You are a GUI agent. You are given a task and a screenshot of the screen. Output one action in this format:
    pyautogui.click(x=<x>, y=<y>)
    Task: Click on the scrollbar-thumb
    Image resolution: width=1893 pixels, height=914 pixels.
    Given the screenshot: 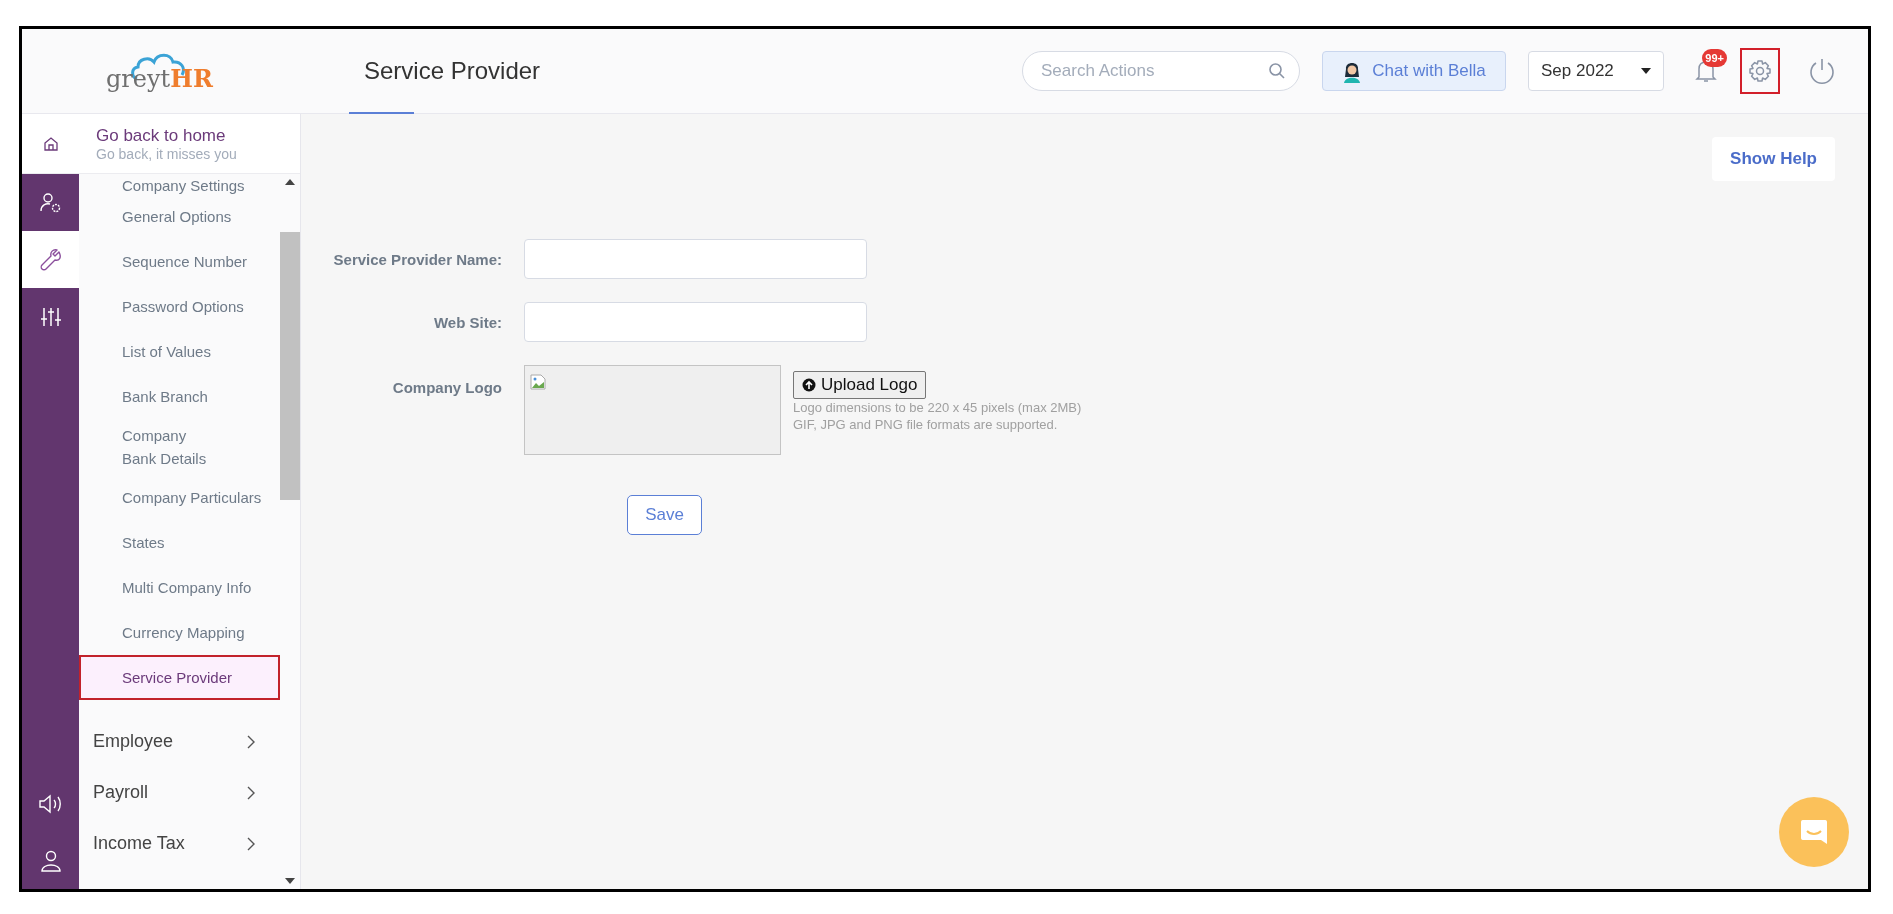 What is the action you would take?
    pyautogui.click(x=290, y=366)
    